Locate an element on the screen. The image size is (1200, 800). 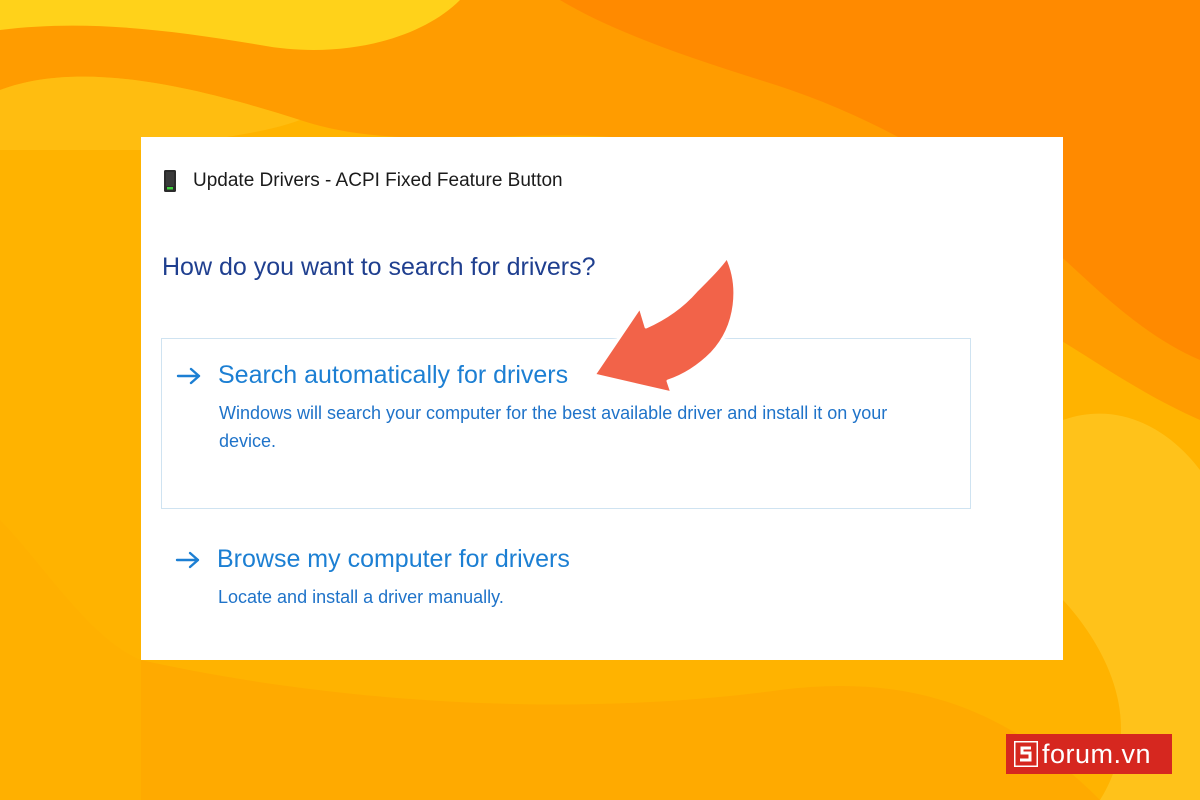
sforum-watermark: forum.vn is located at coordinates (1089, 754).